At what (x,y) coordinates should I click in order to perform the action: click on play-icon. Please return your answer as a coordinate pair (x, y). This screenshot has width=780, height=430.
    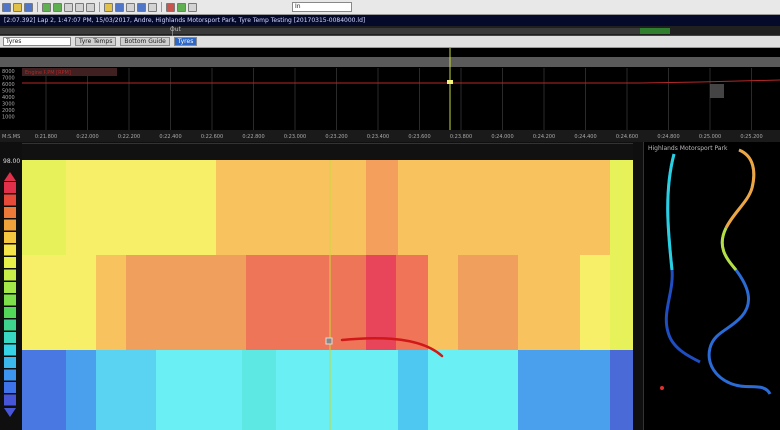
    Looking at the image, I should click on (181, 7).